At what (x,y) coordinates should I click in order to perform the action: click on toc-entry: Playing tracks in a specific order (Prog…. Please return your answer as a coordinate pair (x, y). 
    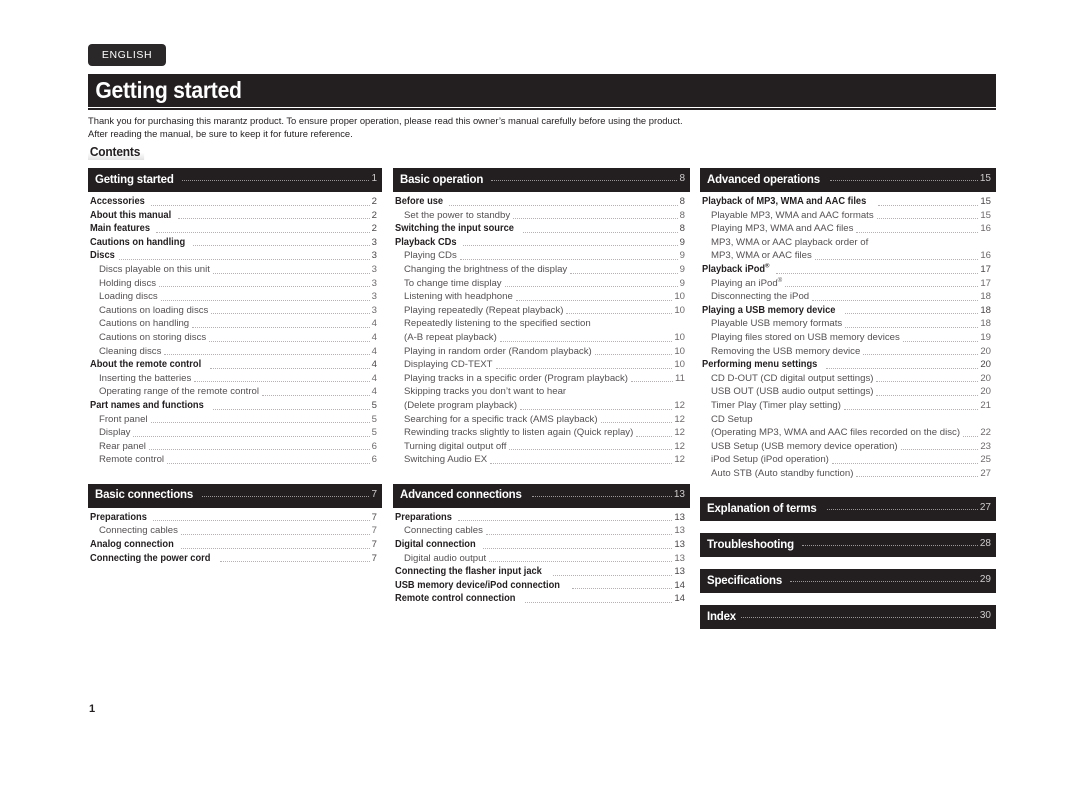
    Looking at the image, I should click on (540, 379).